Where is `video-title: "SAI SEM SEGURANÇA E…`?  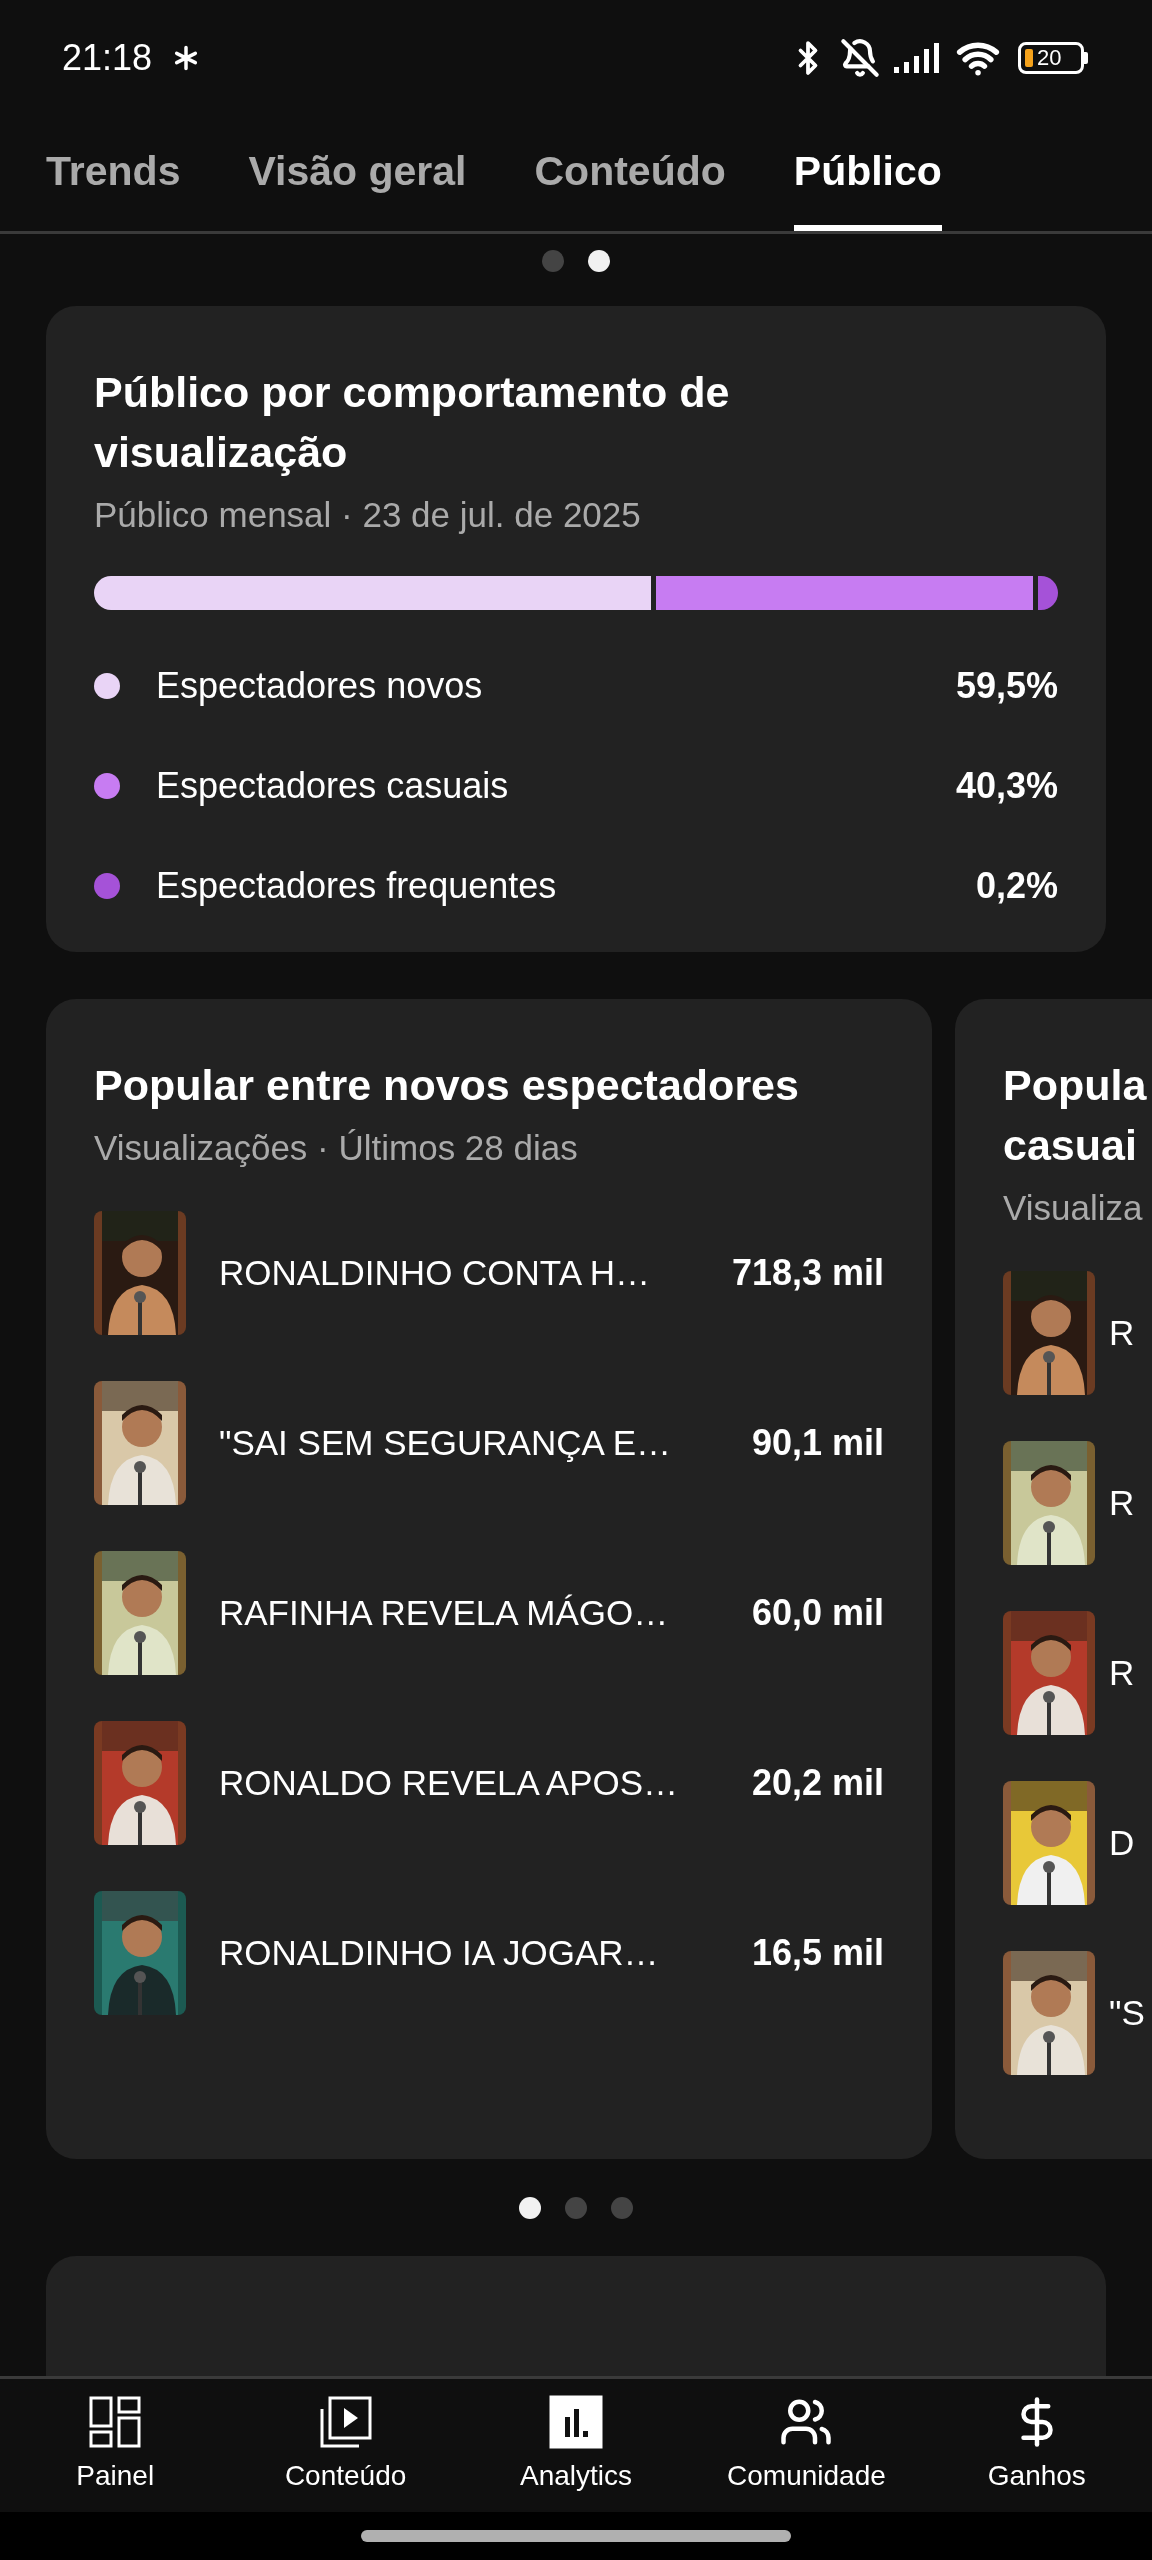 video-title: "SAI SEM SEGURANÇA E… is located at coordinates (445, 1442).